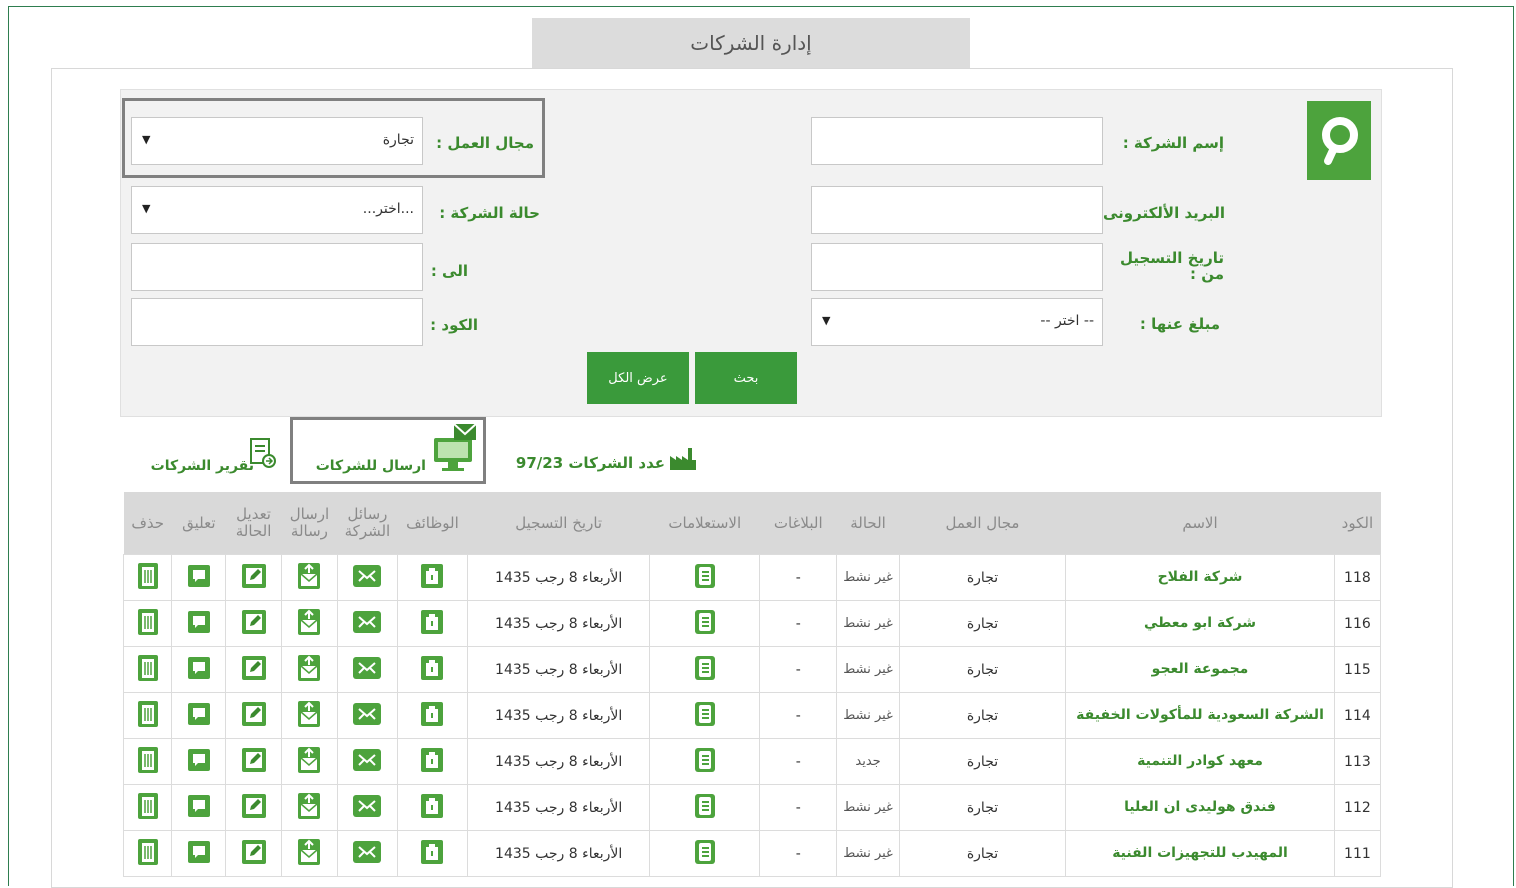 This screenshot has height=888, width=1516. Describe the element at coordinates (1200, 523) in the screenshot. I see `col-header-name: الاسم` at that location.